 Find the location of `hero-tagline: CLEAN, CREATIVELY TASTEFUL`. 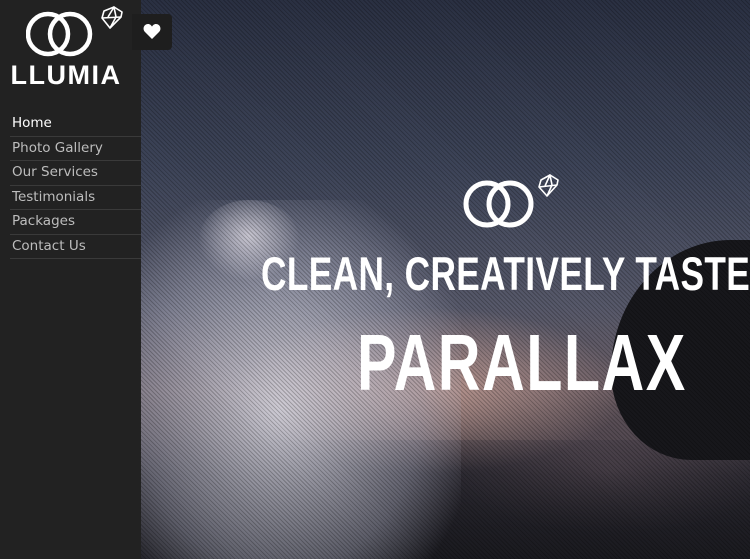

hero-tagline: CLEAN, CREATIVELY TASTEFUL is located at coordinates (505, 273).